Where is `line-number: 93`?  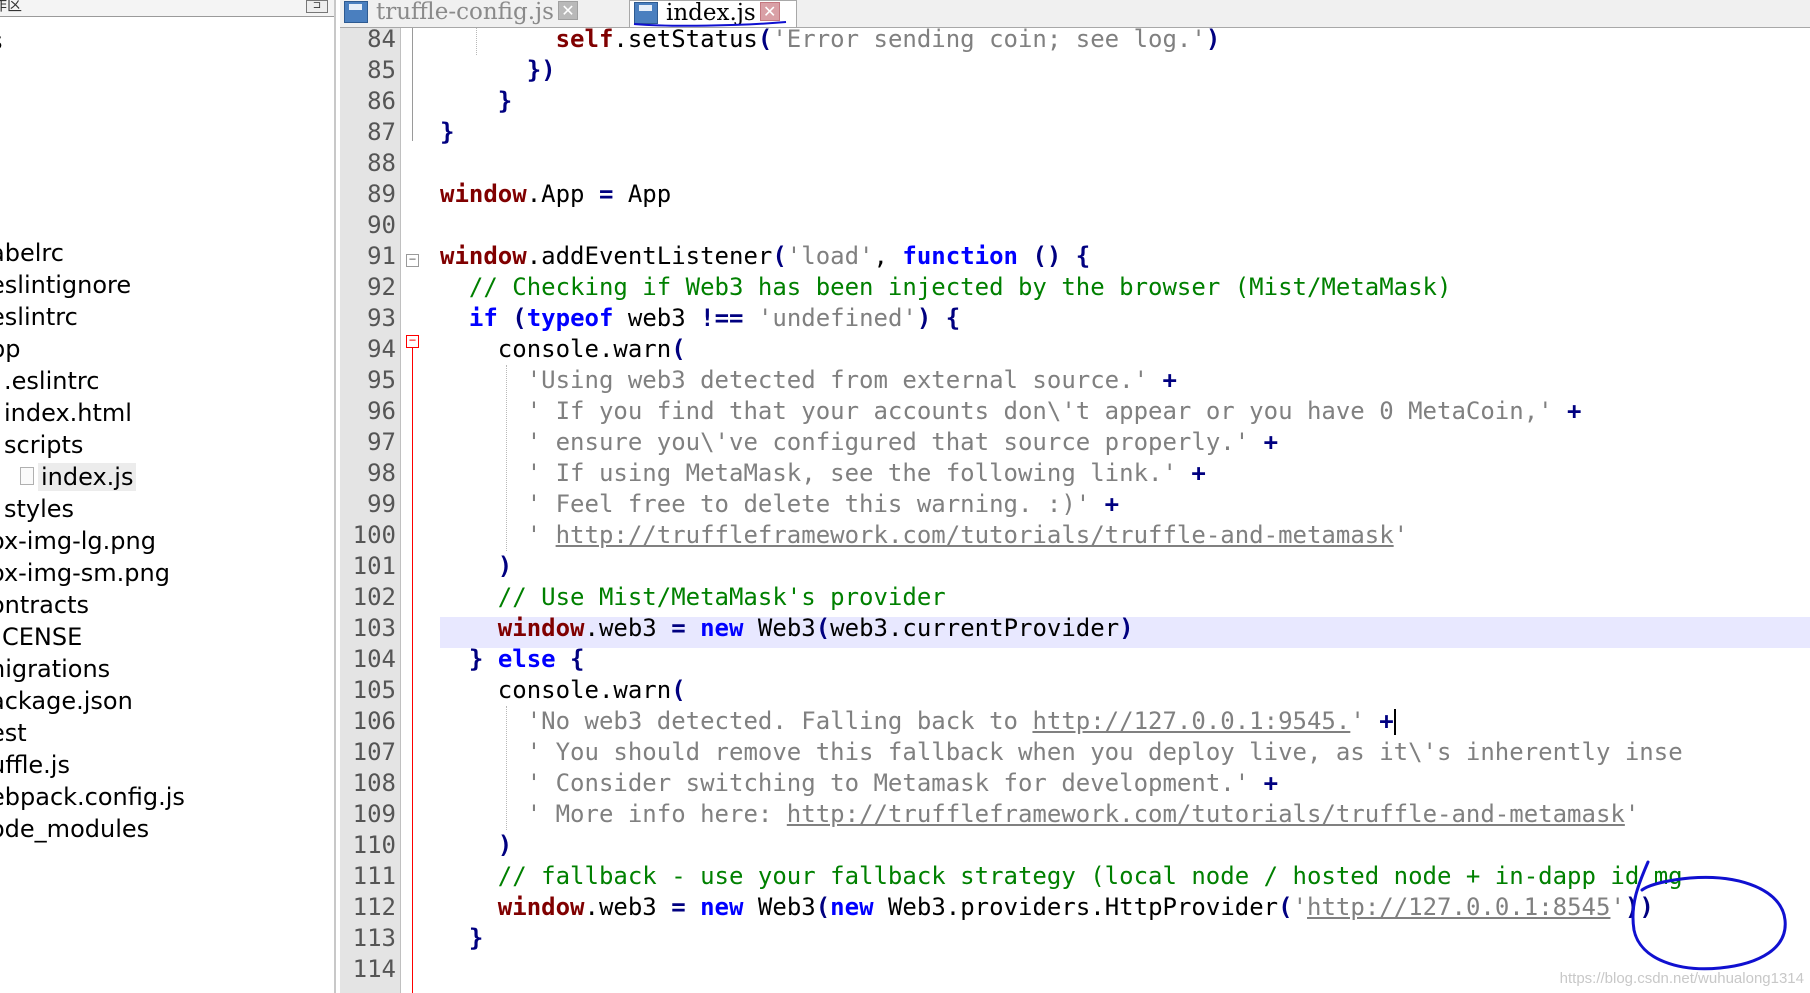
line-number: 93 is located at coordinates (381, 318).